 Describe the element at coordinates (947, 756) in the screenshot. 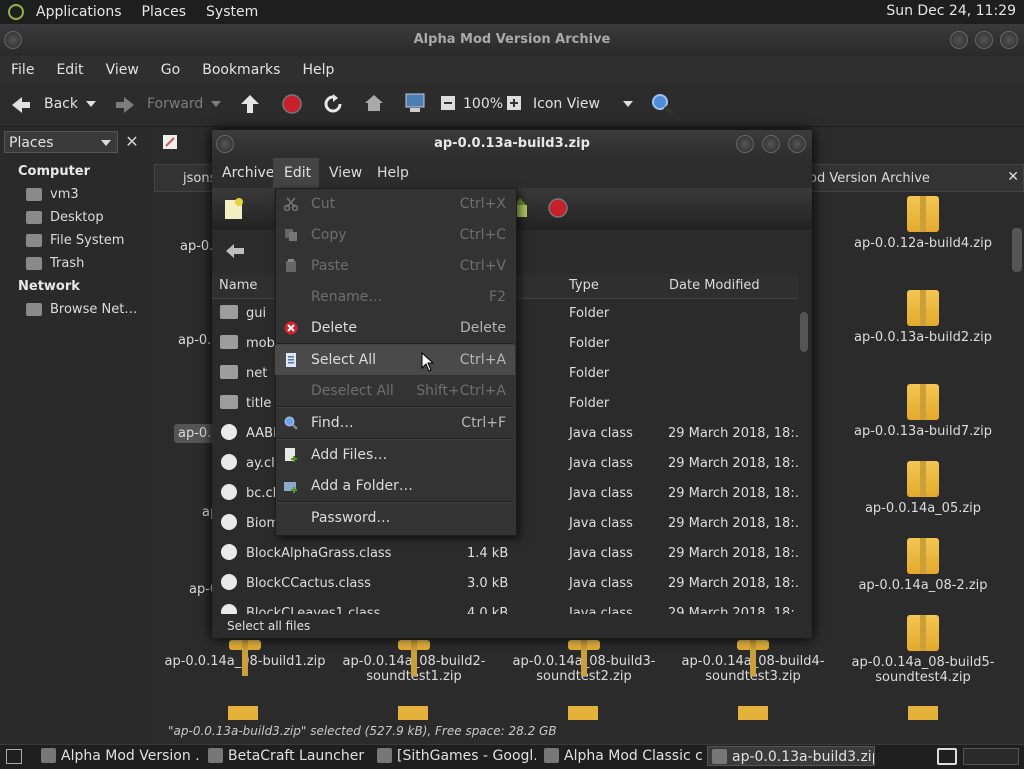

I see `workspace-switcher-icon` at that location.